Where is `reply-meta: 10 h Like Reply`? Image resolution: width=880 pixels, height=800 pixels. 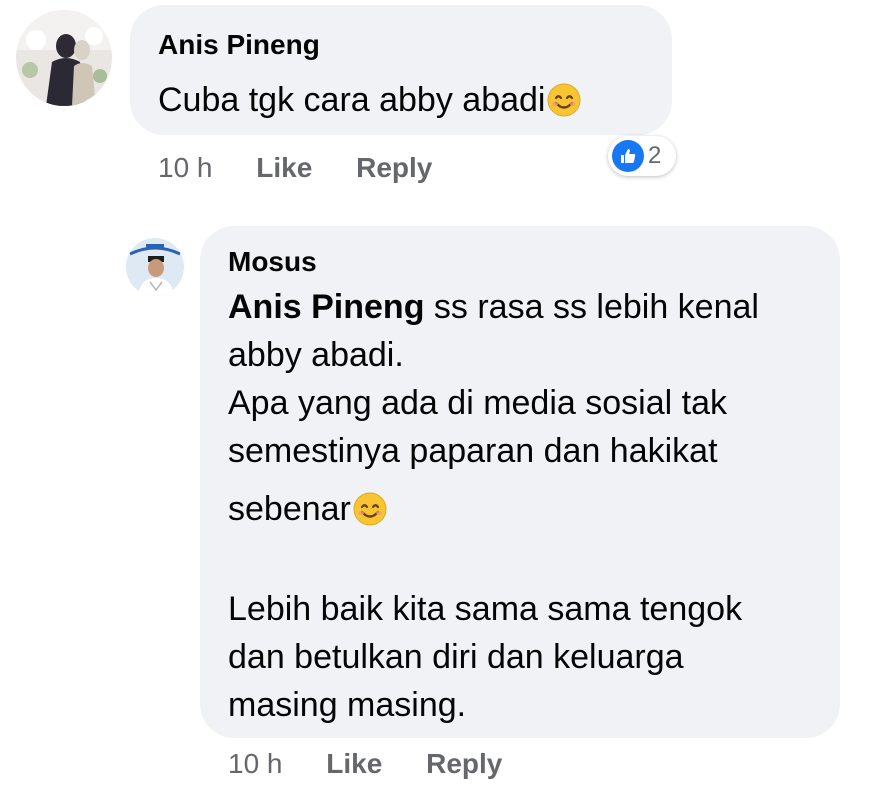 reply-meta: 10 h Like Reply is located at coordinates (365, 764).